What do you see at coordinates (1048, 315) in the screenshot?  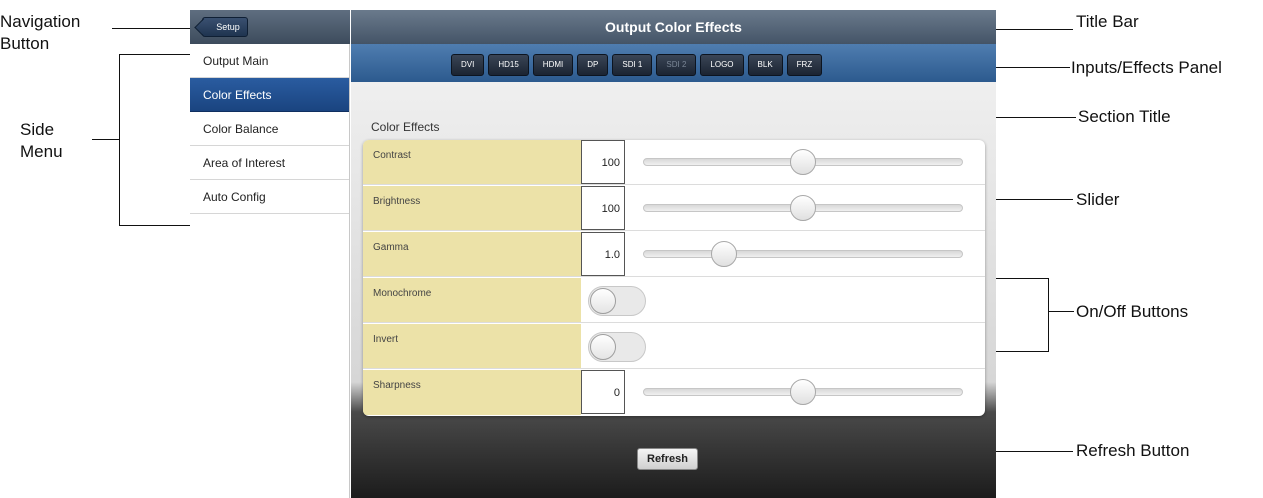 I see `leader-onoff-bracket-vertical` at bounding box center [1048, 315].